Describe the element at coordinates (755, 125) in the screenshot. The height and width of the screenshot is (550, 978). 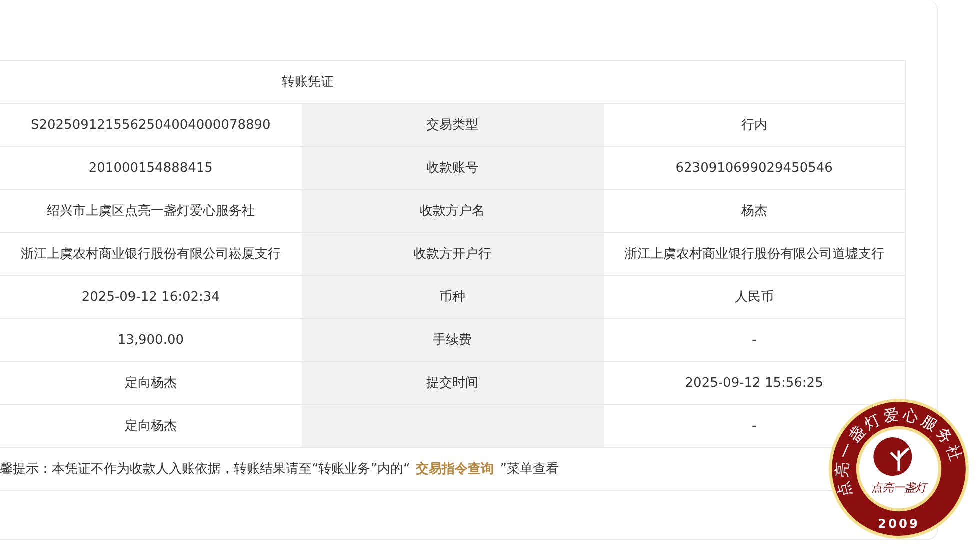
I see `table-cell: 行内` at that location.